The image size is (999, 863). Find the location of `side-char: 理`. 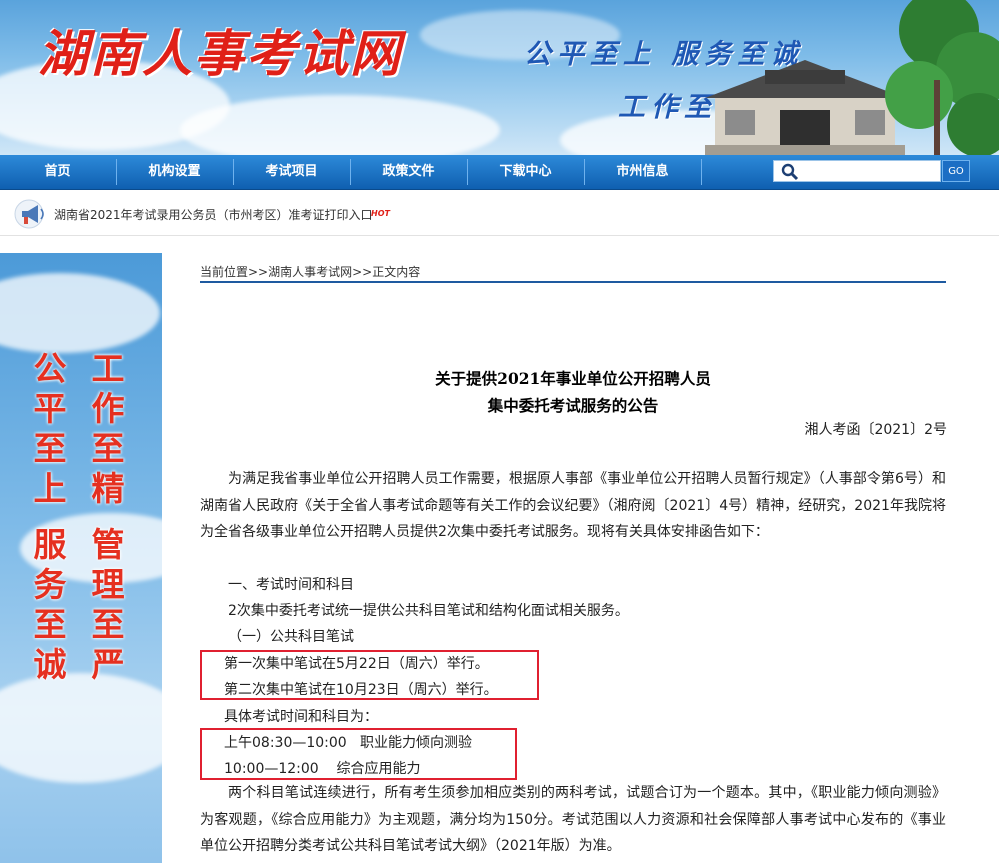

side-char: 理 is located at coordinates (108, 584).